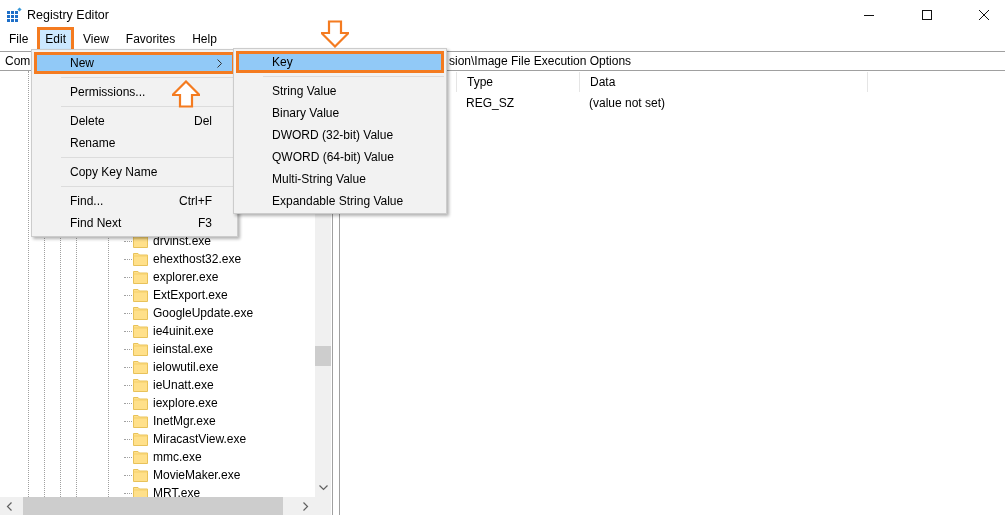 The image size is (1005, 515). Describe the element at coordinates (541, 61) in the screenshot. I see `address-text: sion\Image File Execution Options` at that location.